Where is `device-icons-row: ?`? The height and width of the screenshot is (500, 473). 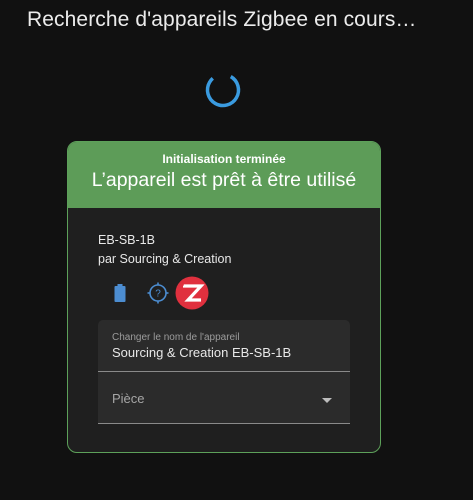
device-icons-row: ? is located at coordinates (165, 293).